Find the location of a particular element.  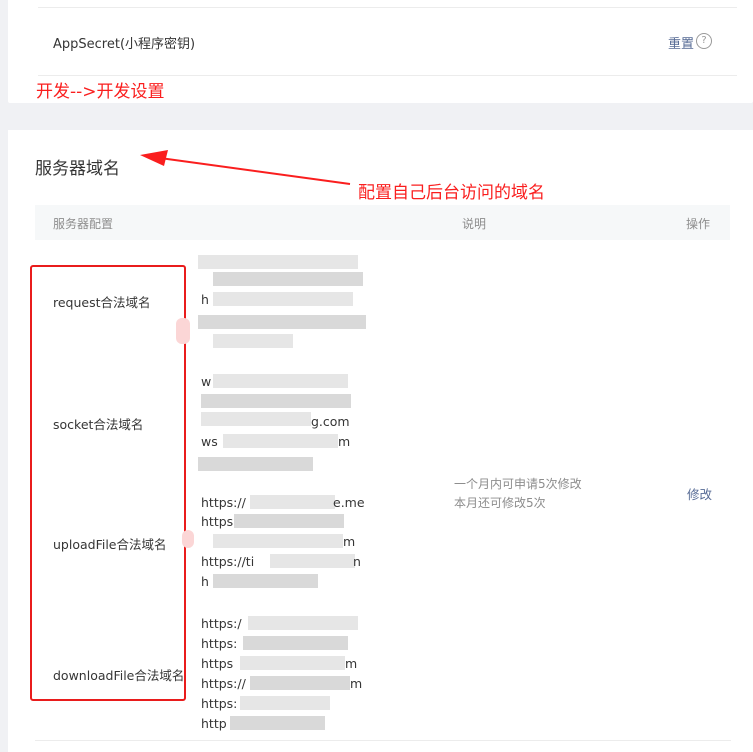

url-text: e.me is located at coordinates (349, 502).